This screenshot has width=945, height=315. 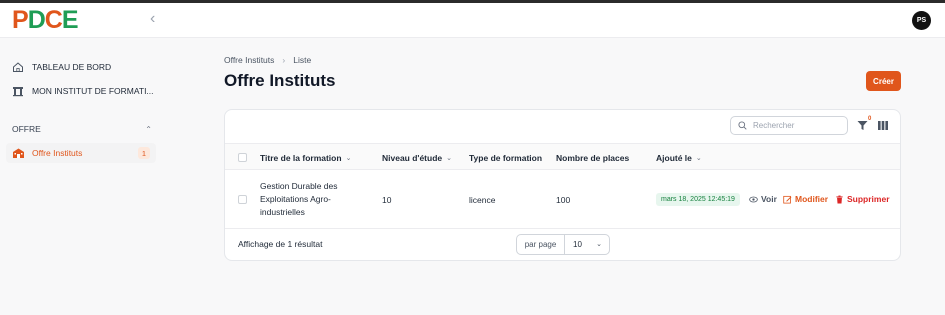 What do you see at coordinates (26, 129) in the screenshot?
I see `section-label: OFFRE` at bounding box center [26, 129].